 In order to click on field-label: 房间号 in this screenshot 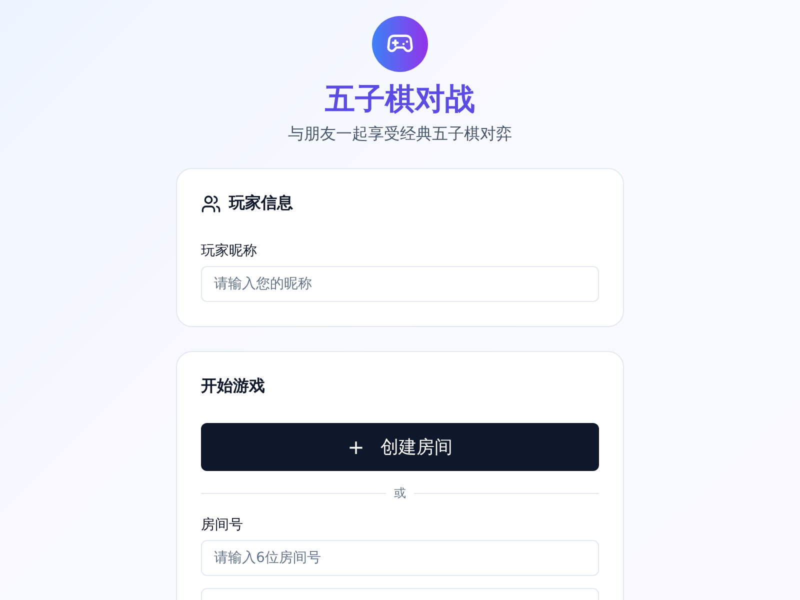, I will do `click(222, 525)`.